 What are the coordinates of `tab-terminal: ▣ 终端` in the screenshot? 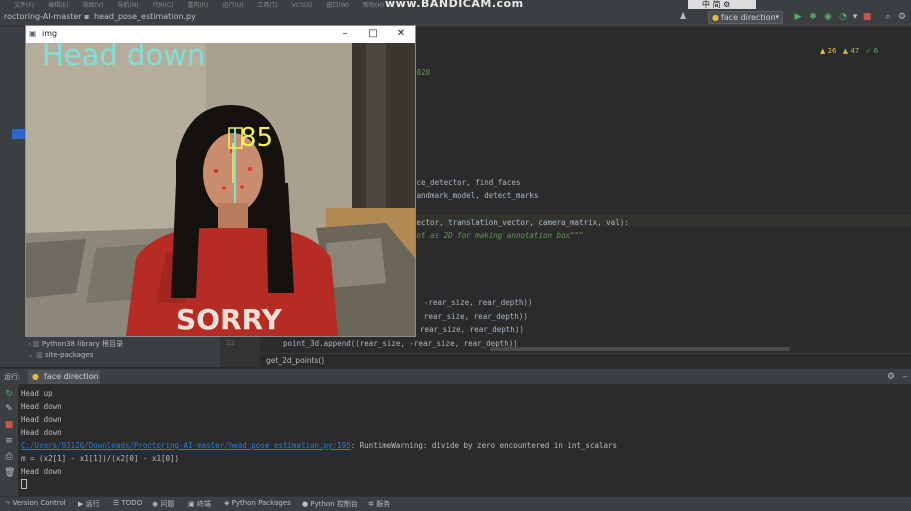 It's located at (199, 504).